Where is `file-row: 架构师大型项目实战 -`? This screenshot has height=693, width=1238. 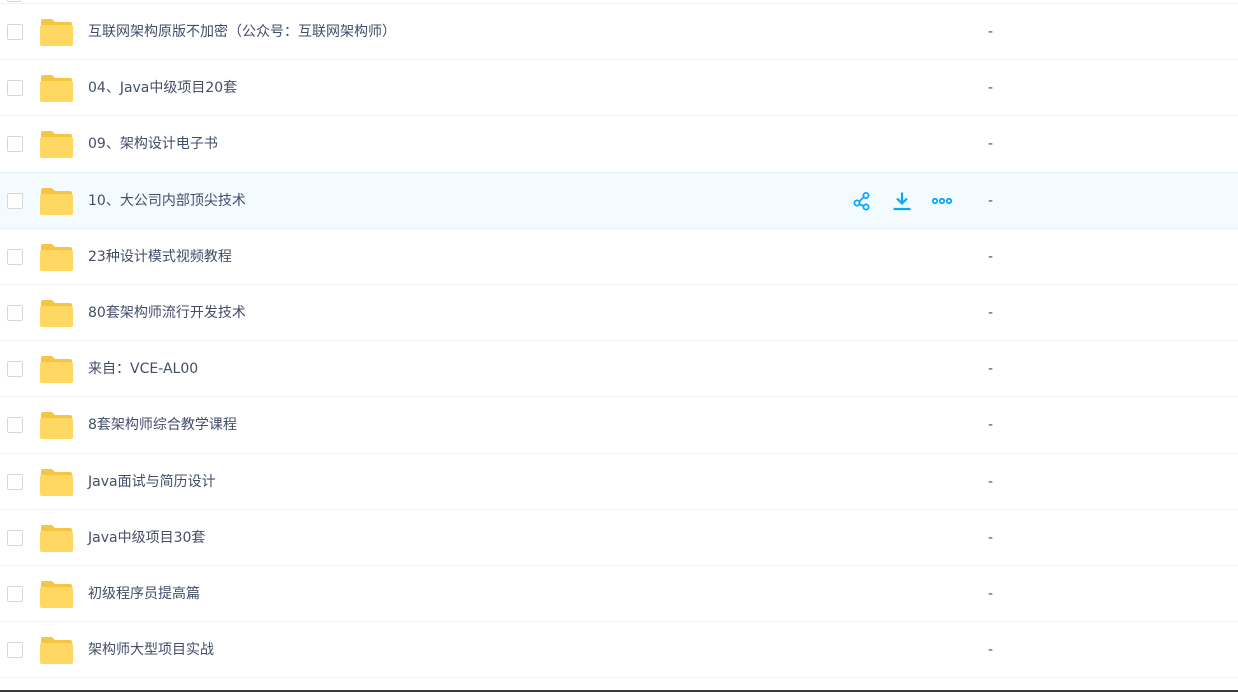 file-row: 架构师大型项目实战 - is located at coordinates (619, 650).